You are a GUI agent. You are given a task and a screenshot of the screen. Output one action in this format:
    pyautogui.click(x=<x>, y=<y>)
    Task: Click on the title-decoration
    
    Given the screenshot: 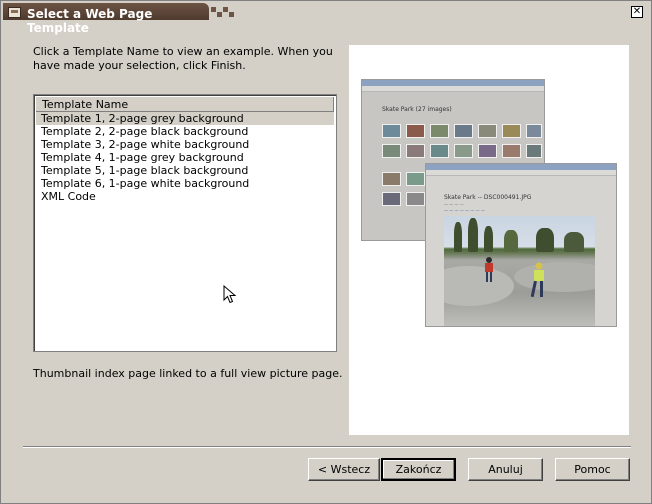 What is the action you would take?
    pyautogui.click(x=226, y=14)
    